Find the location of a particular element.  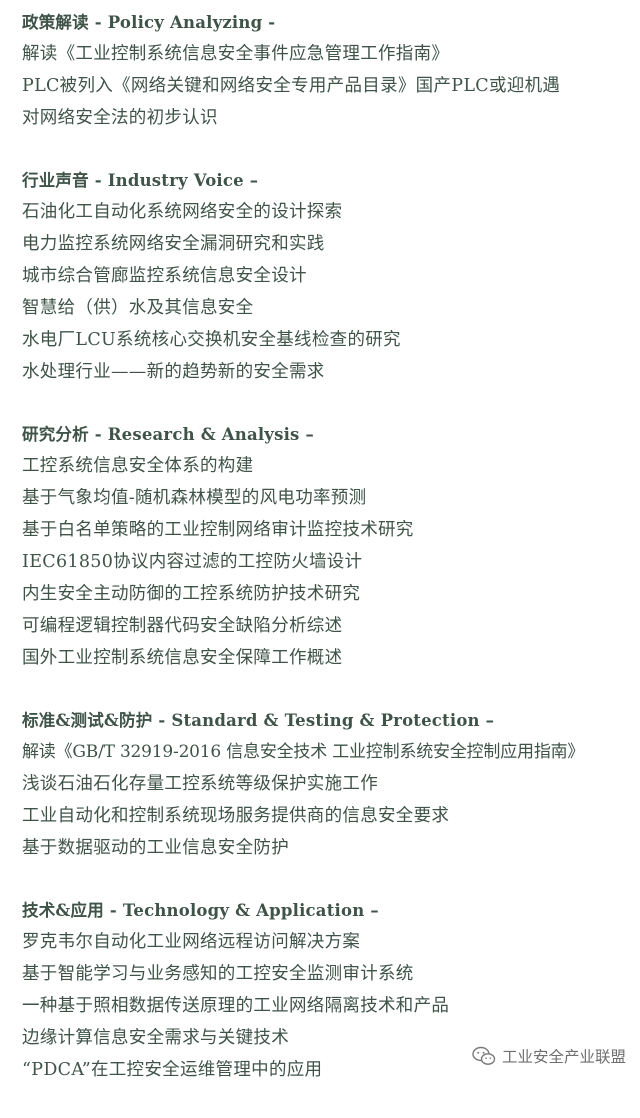

list-item: 基于白名单策略的工业控制网络审计监控技术研究 is located at coordinates (327, 530).